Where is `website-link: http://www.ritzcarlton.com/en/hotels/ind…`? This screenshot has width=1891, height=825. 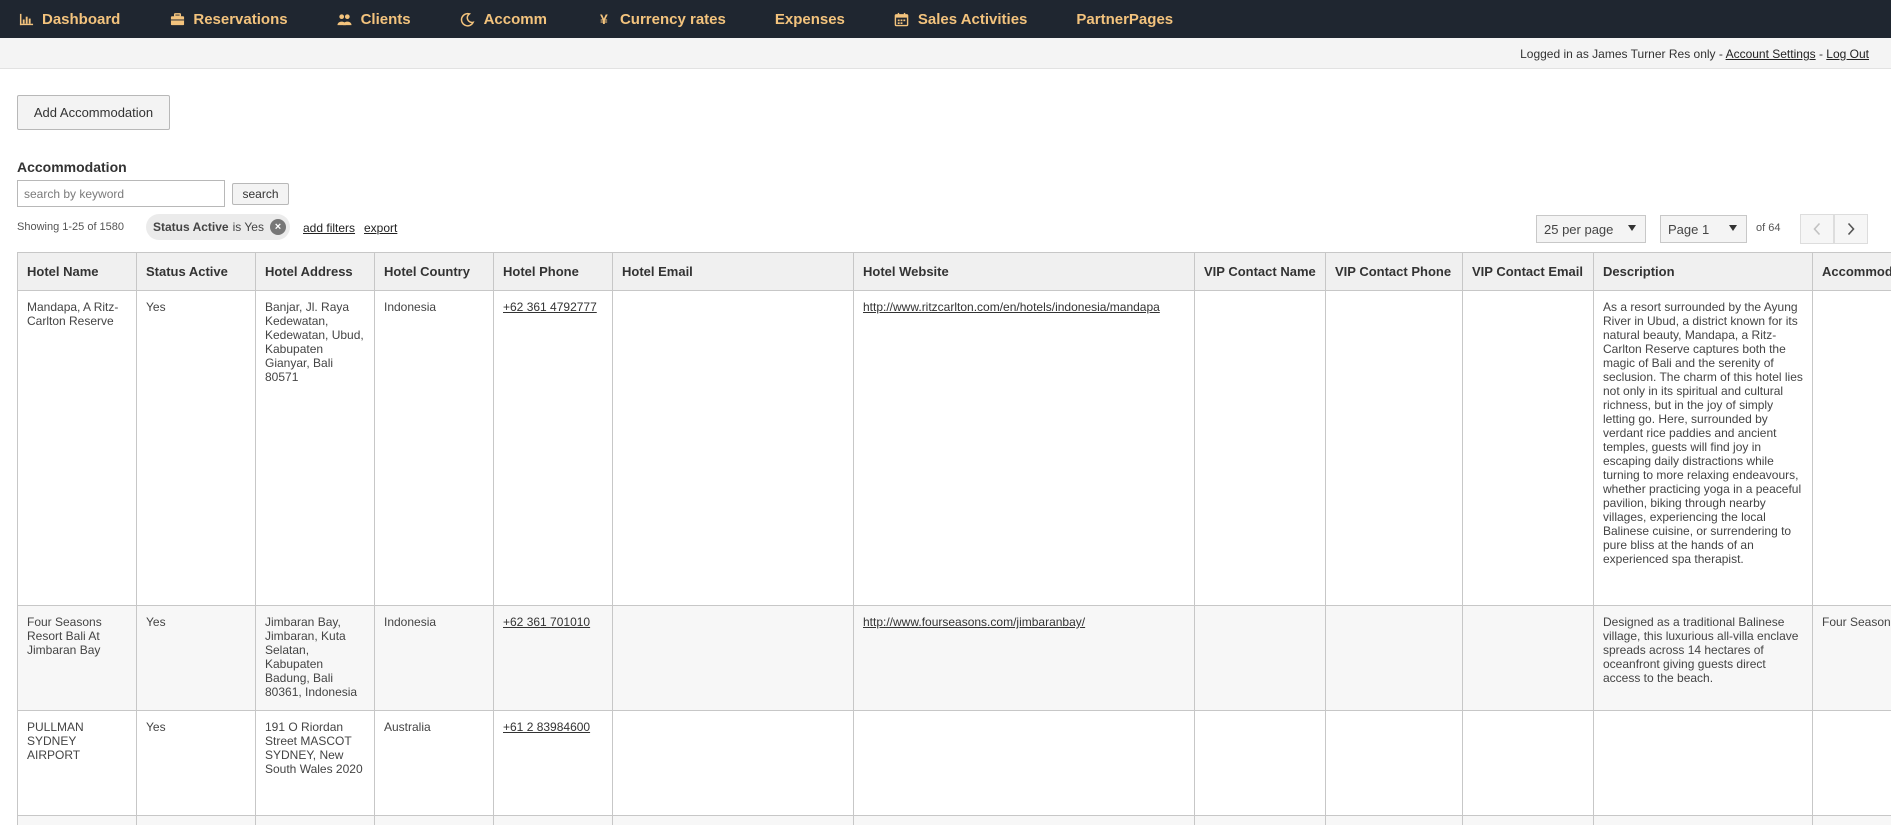 website-link: http://www.ritzcarlton.com/en/hotels/ind… is located at coordinates (1011, 307).